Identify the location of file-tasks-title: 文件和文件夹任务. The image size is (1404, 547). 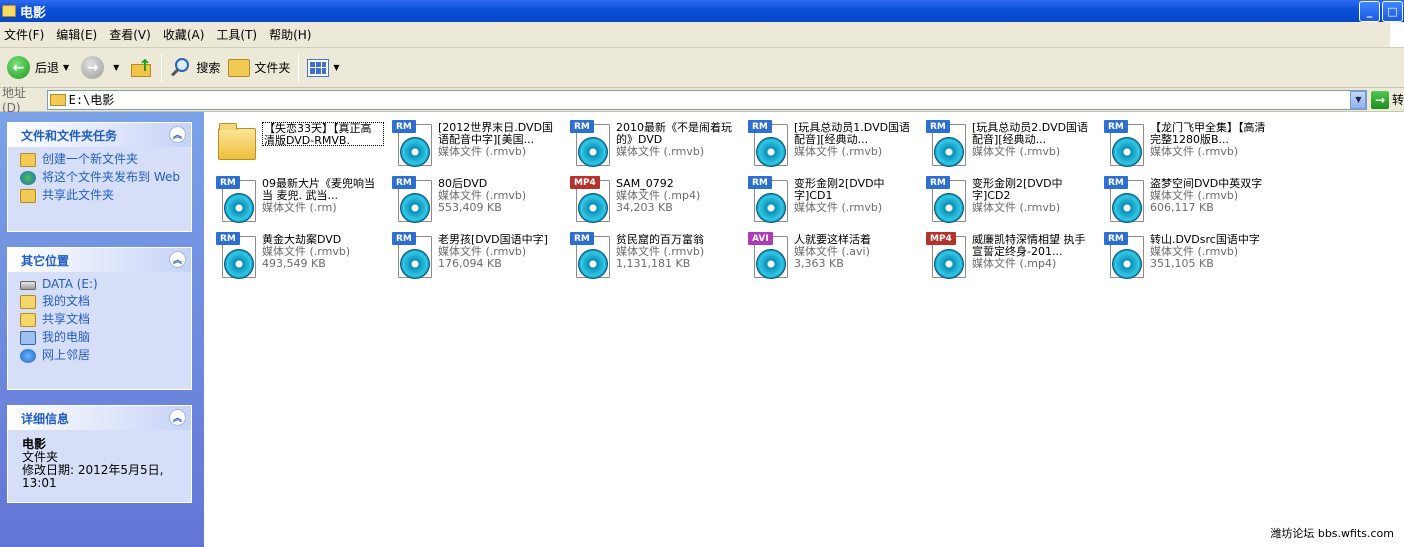
(69, 135).